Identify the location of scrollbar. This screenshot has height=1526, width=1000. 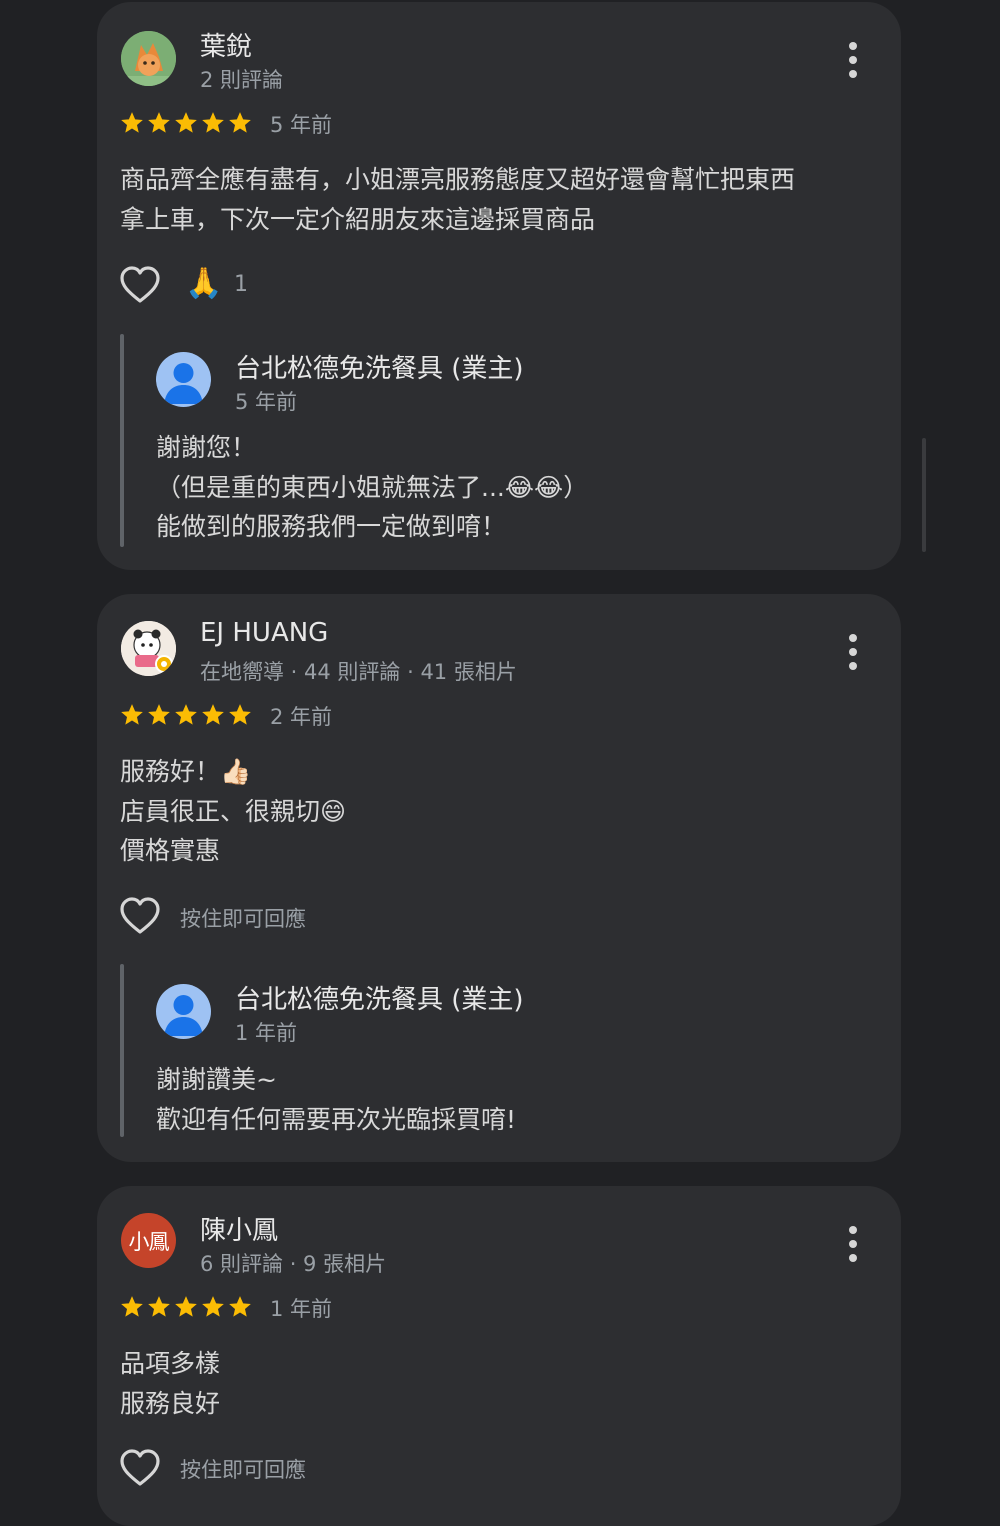
(924, 495).